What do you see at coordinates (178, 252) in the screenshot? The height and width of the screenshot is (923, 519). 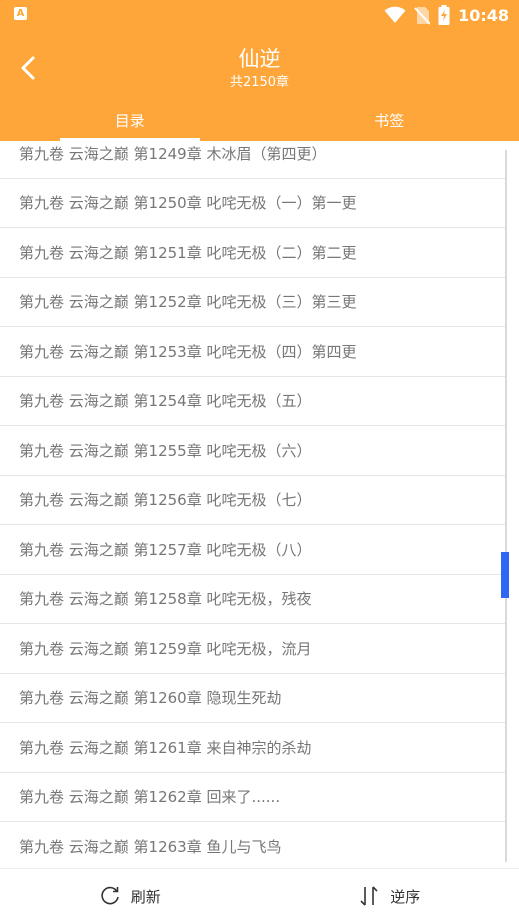 I see `chapter-title: 第九卷 云海之巅 第1251章 叱咤无极（二）第二更` at bounding box center [178, 252].